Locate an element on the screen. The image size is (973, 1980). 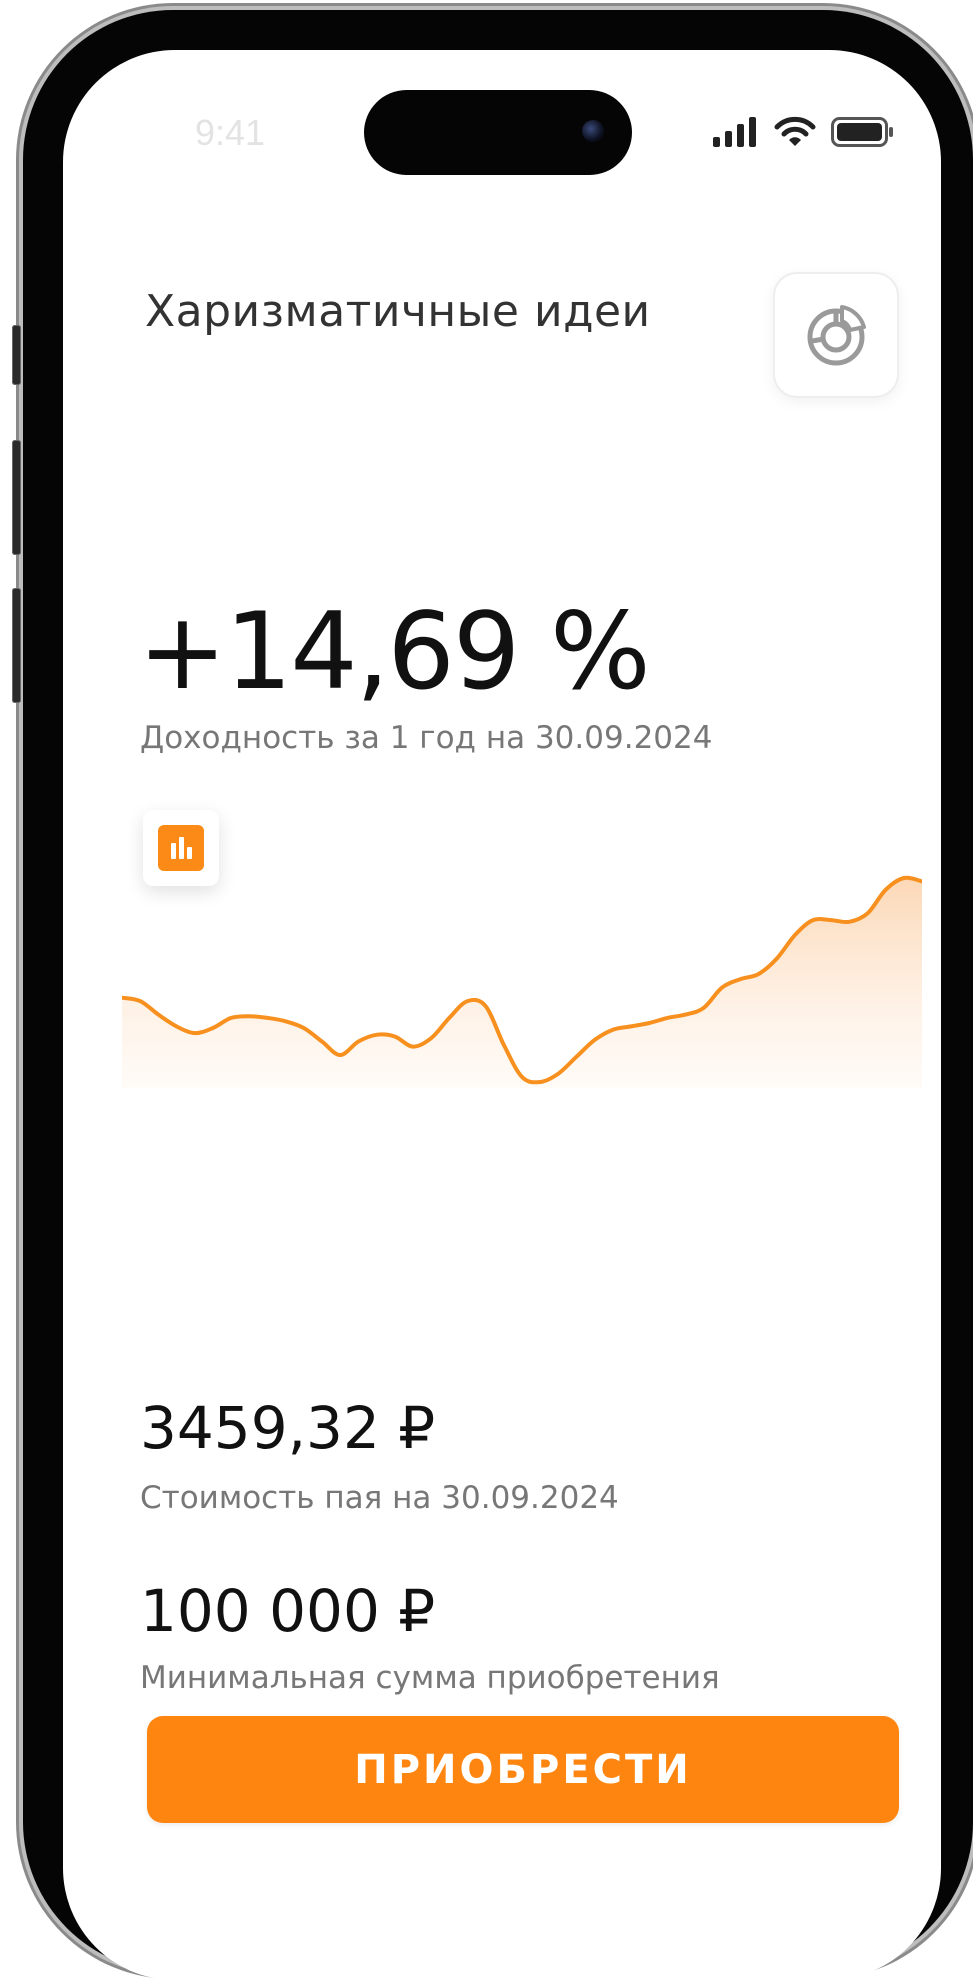
silent-switch is located at coordinates (16, 355).